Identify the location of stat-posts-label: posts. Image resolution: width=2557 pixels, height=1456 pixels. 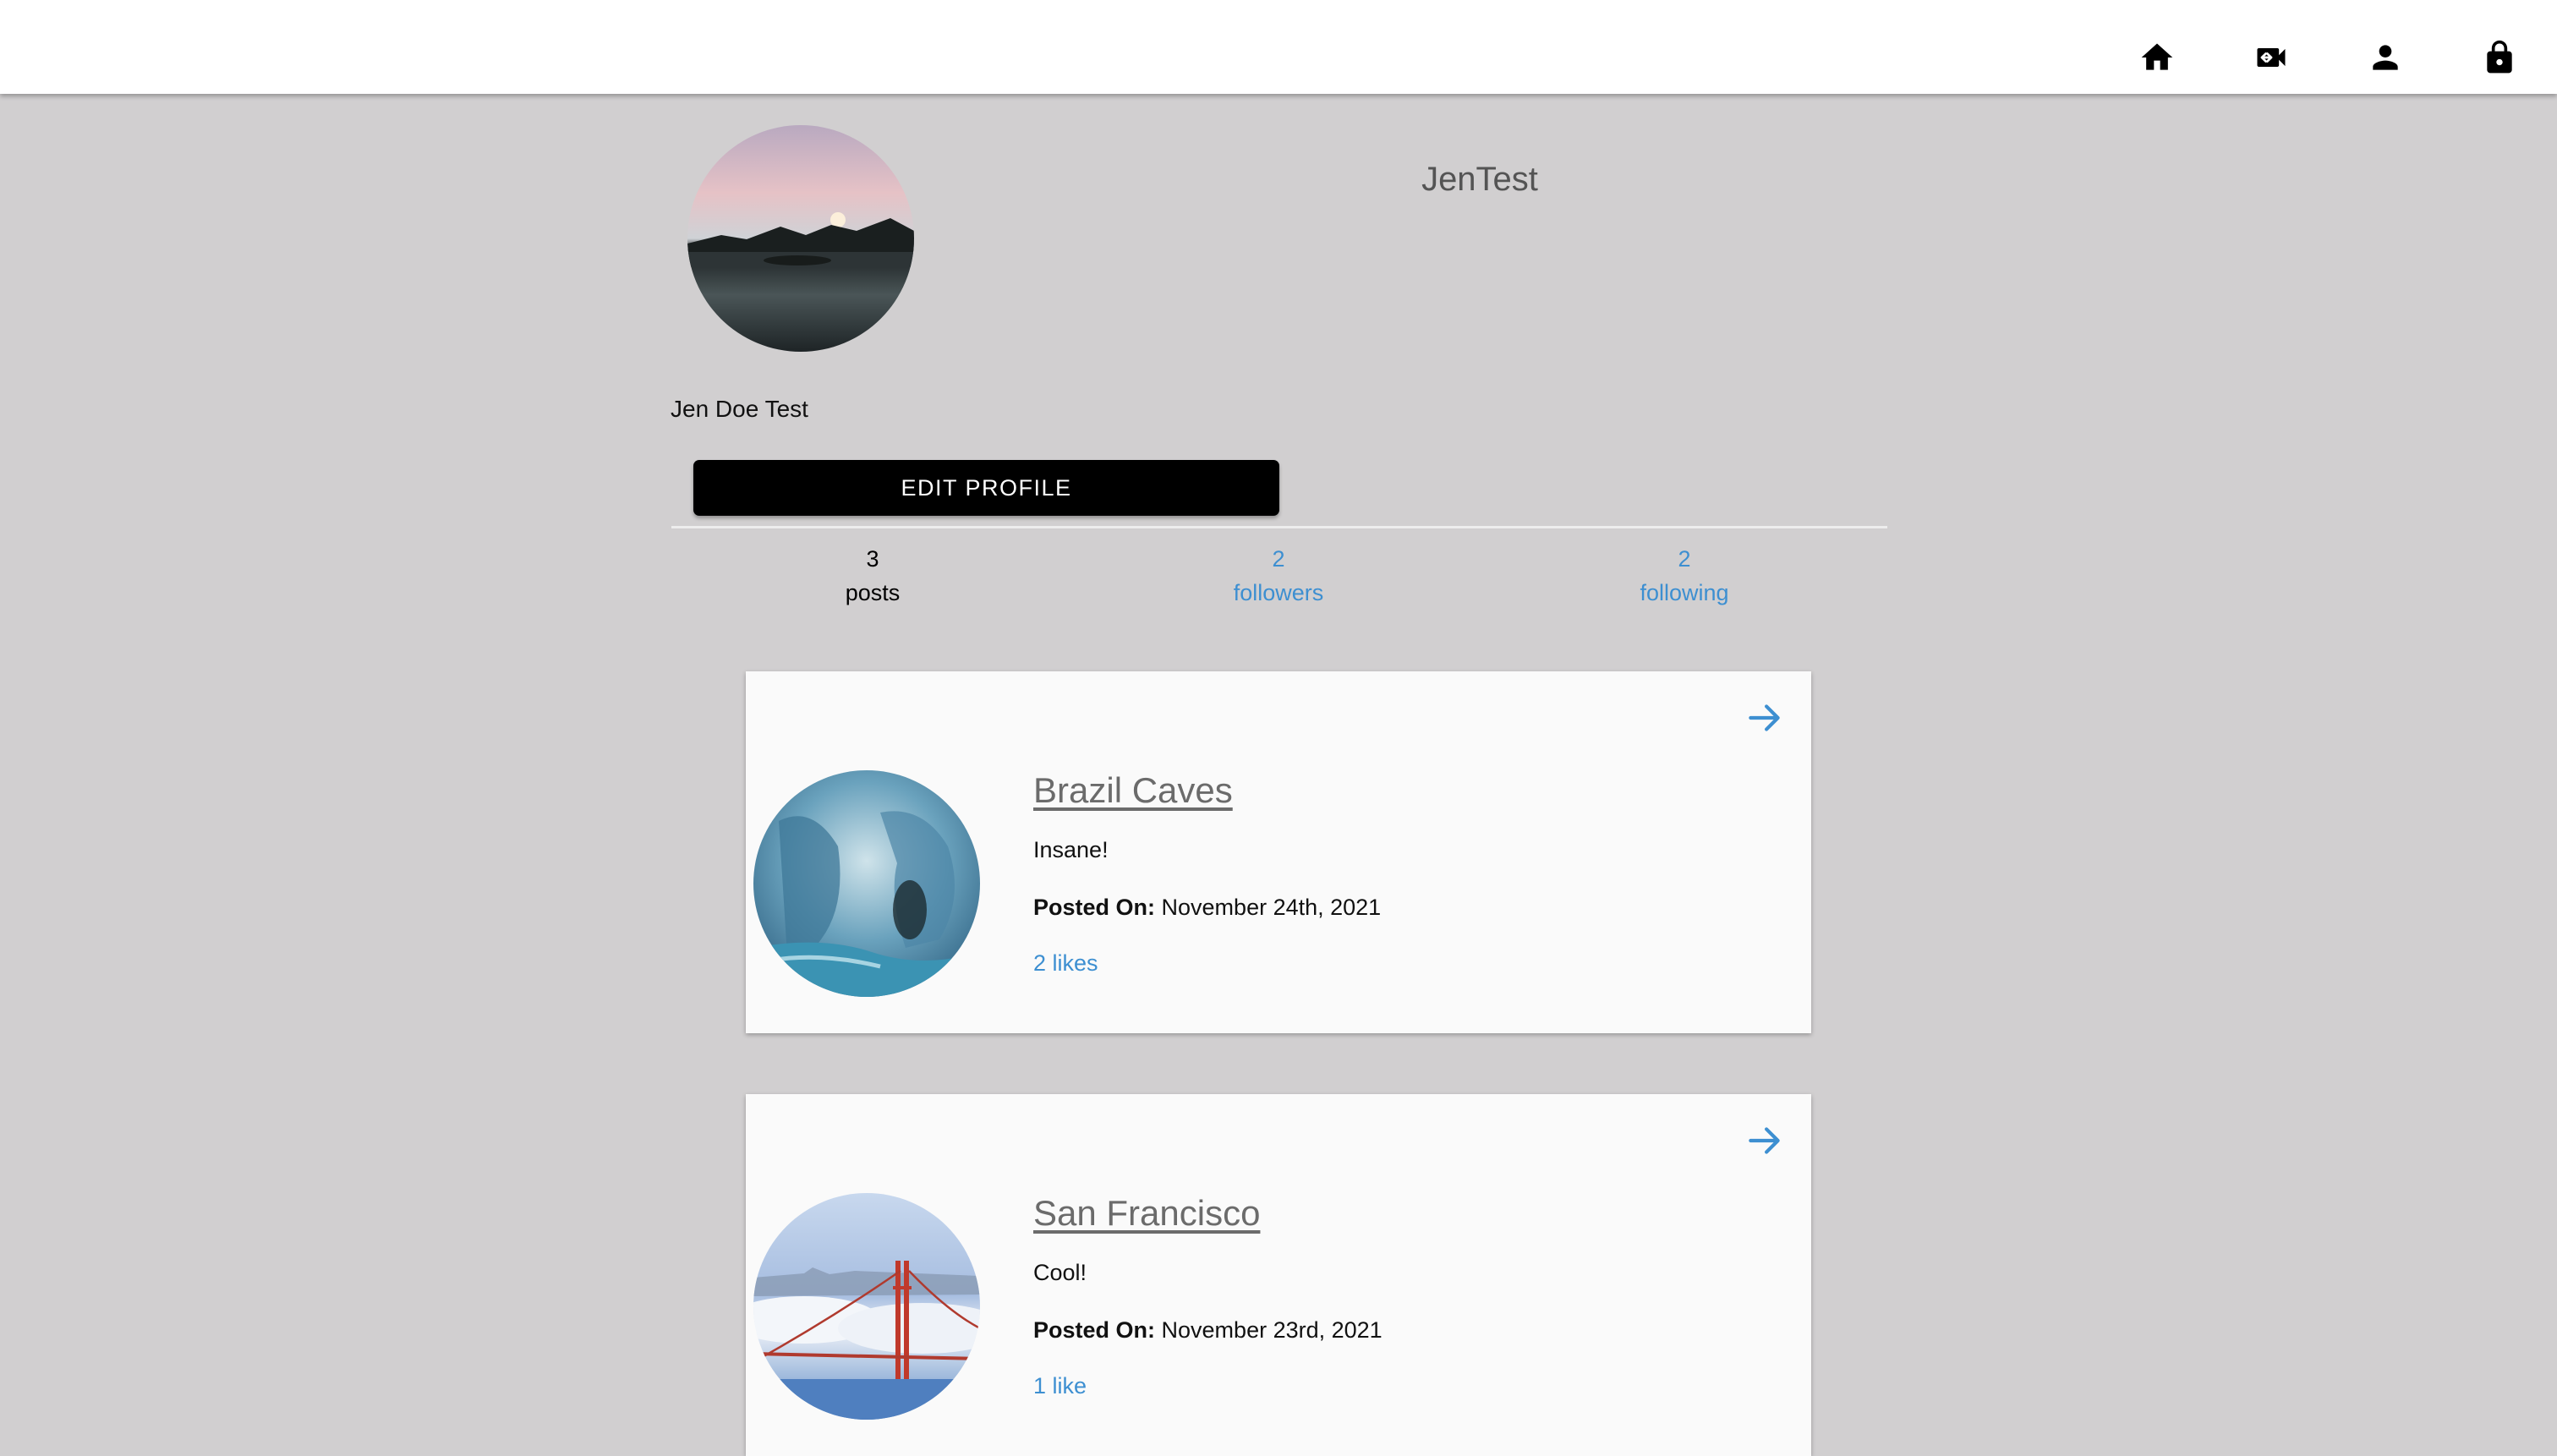
(873, 592).